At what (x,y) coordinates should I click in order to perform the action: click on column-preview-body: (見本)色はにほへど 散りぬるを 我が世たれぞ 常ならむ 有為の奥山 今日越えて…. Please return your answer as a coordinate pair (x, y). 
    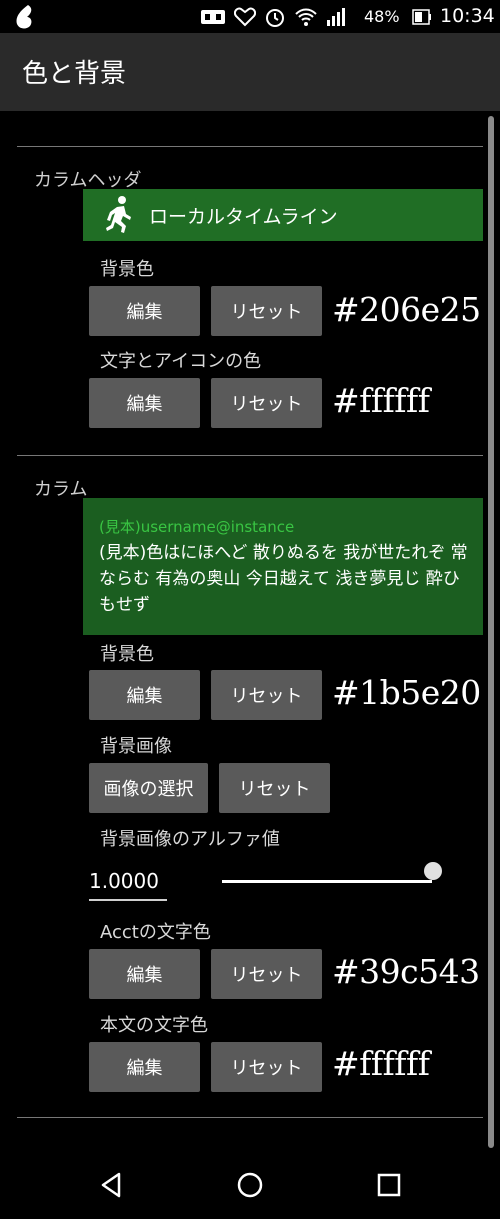
    Looking at the image, I should click on (283, 579).